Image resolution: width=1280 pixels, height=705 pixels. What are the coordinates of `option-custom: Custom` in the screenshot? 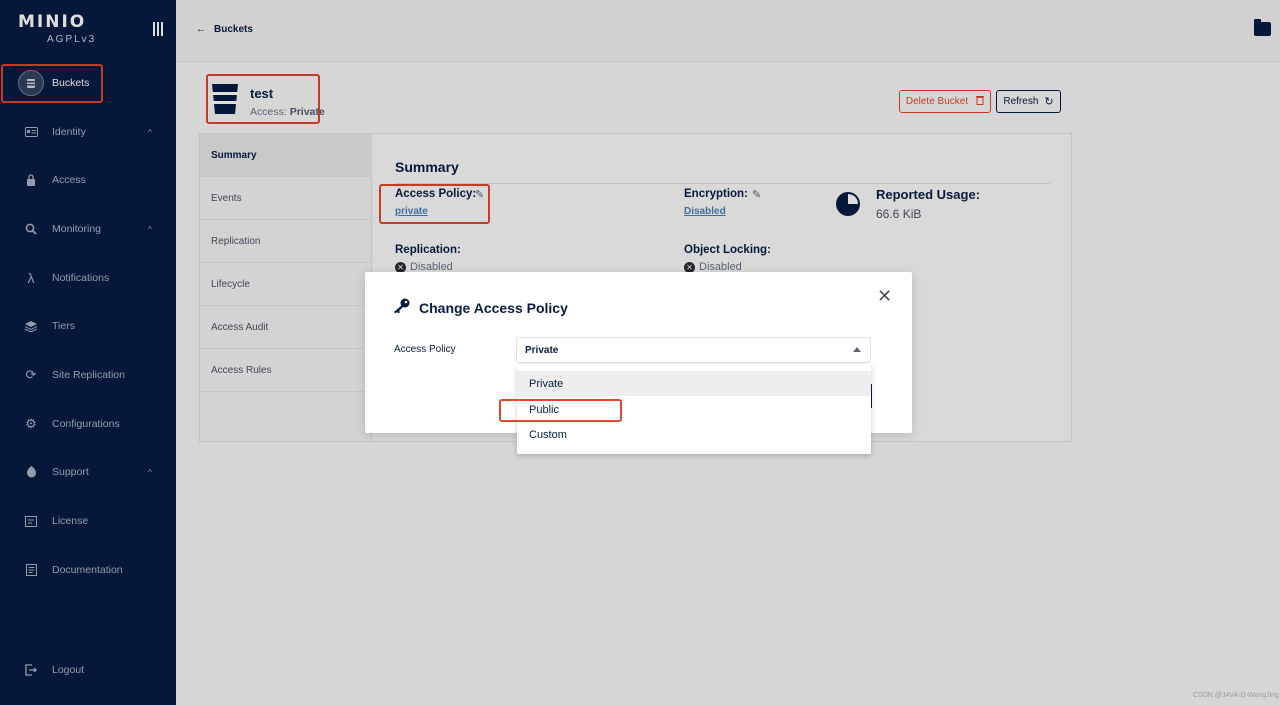 It's located at (694, 434).